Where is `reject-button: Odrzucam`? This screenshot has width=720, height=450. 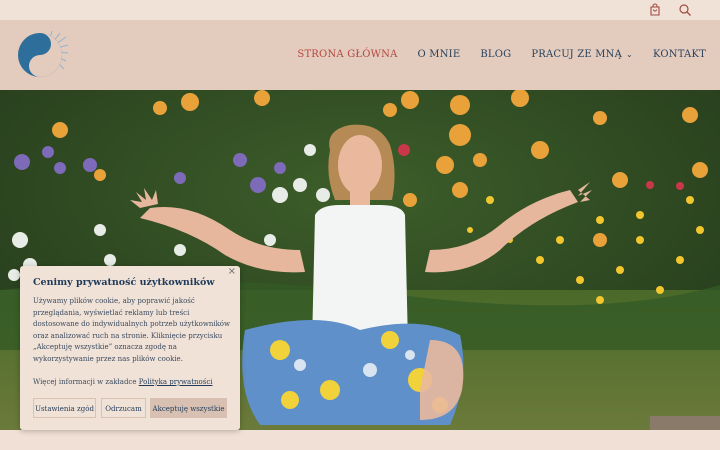 reject-button: Odrzucam is located at coordinates (123, 408).